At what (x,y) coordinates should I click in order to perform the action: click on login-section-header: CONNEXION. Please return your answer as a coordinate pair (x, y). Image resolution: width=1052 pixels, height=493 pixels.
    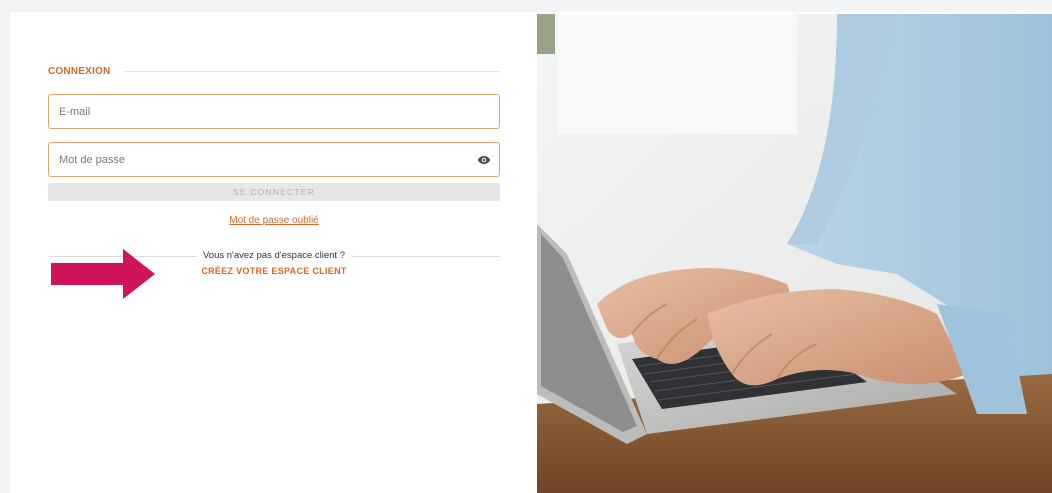
    Looking at the image, I should click on (274, 71).